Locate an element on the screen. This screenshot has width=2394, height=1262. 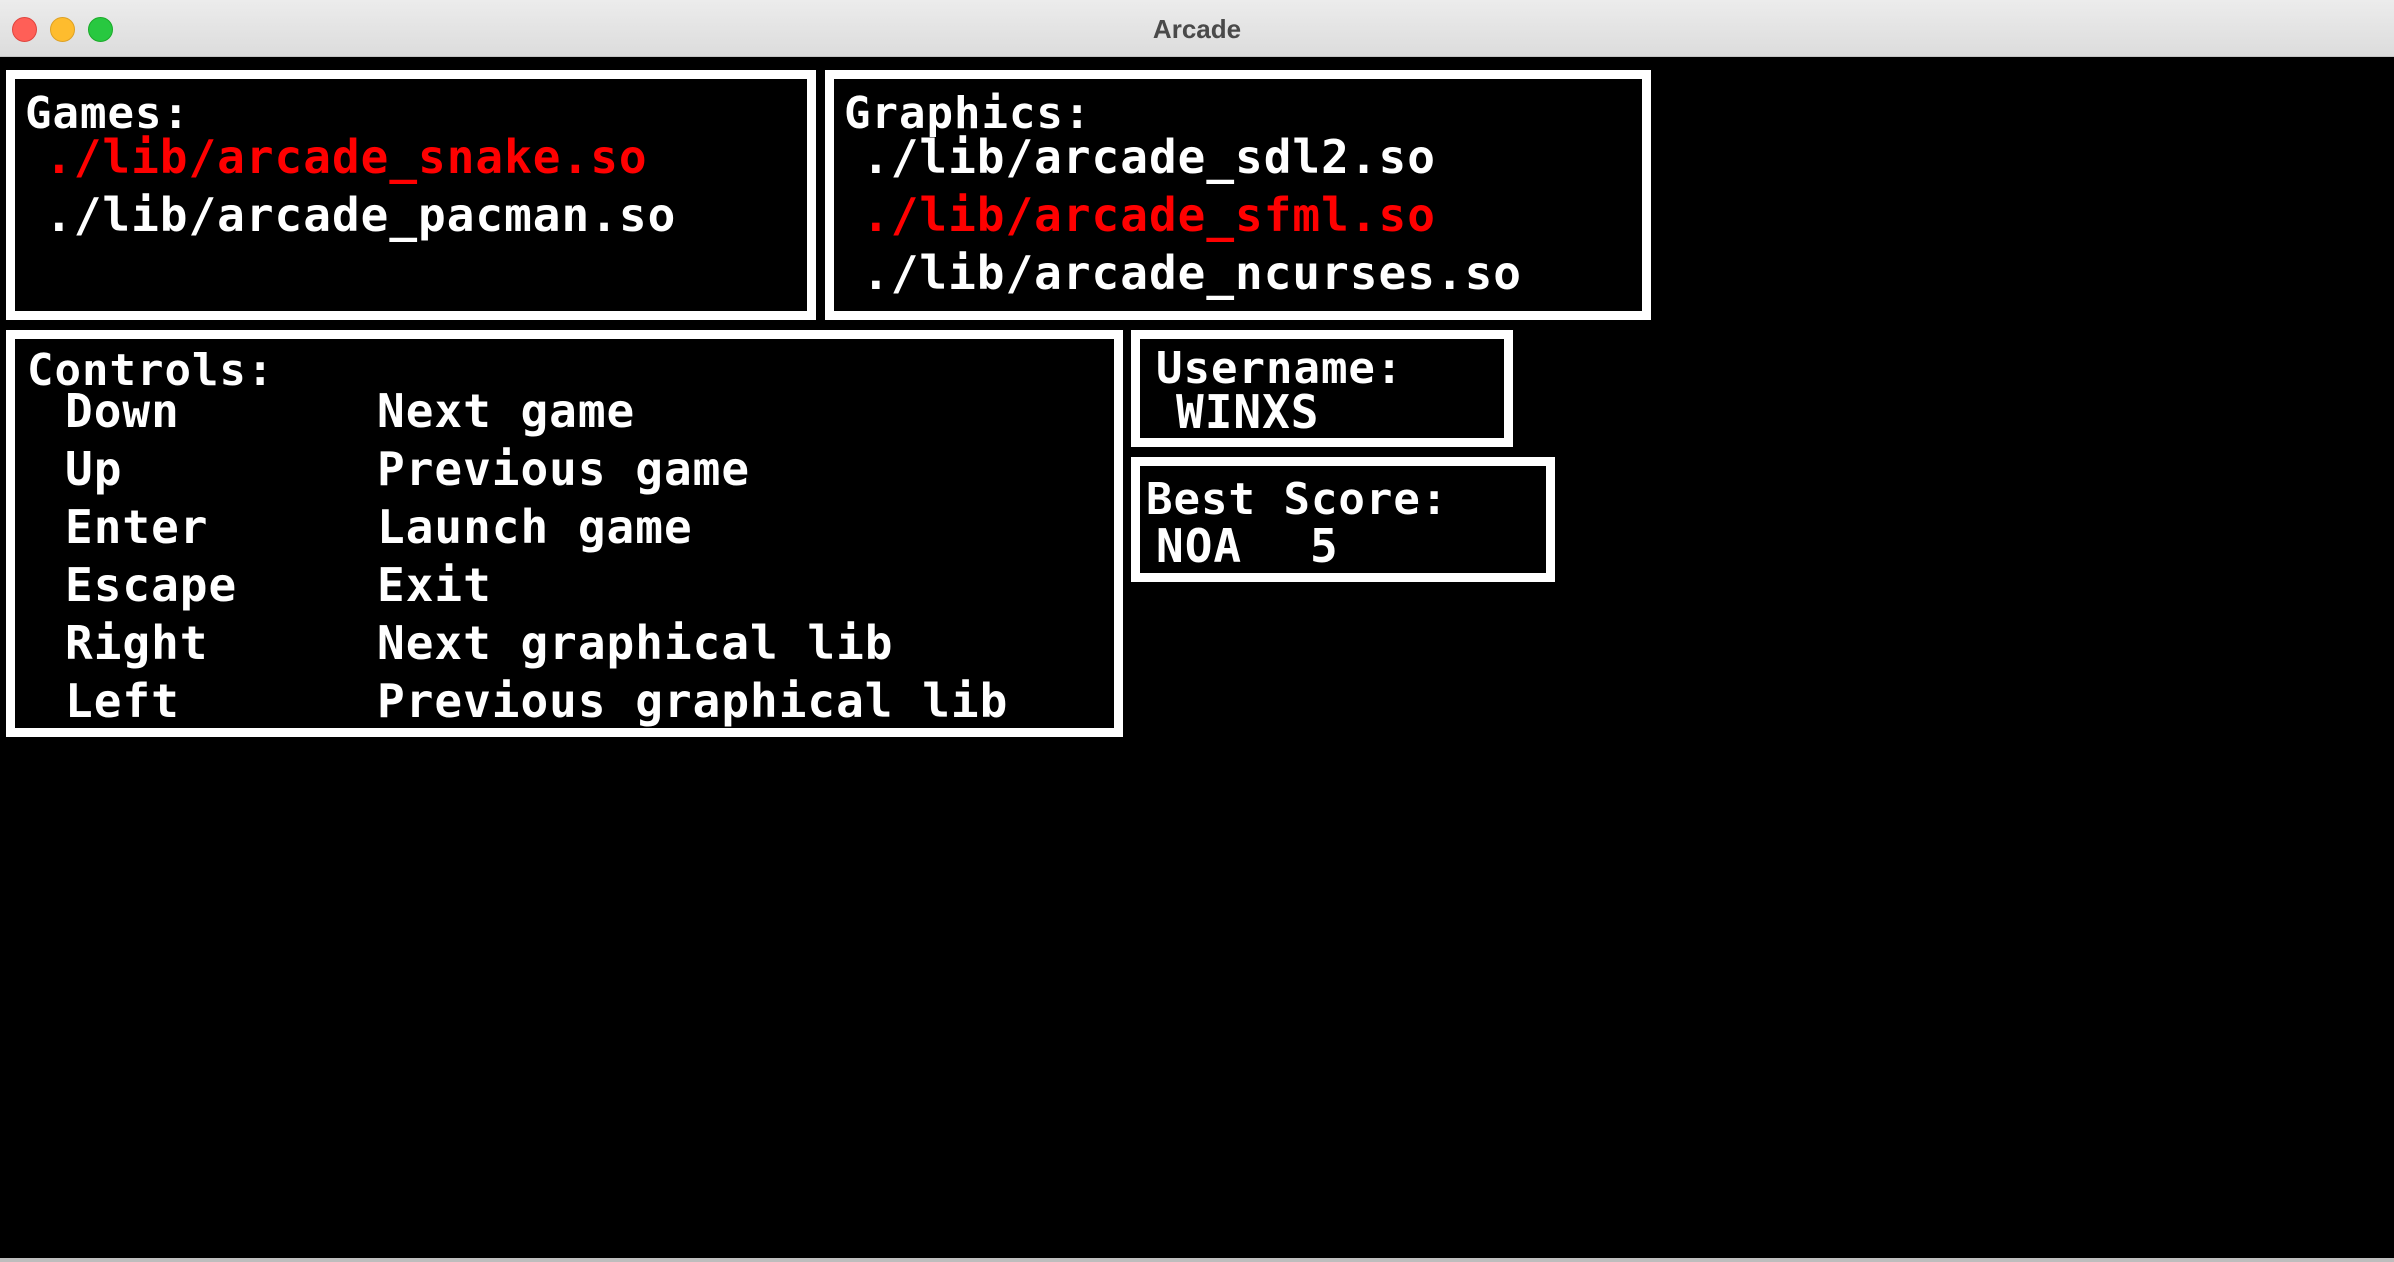
window-title: Arcade is located at coordinates (1197, 29).